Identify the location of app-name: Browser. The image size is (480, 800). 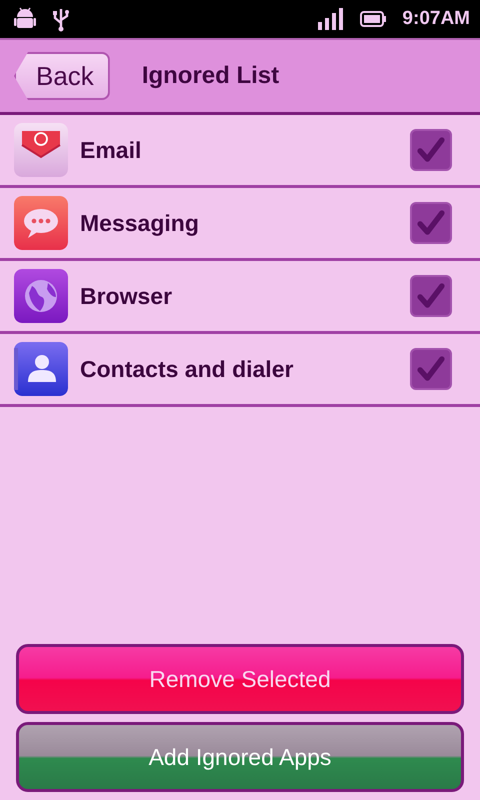
(127, 296).